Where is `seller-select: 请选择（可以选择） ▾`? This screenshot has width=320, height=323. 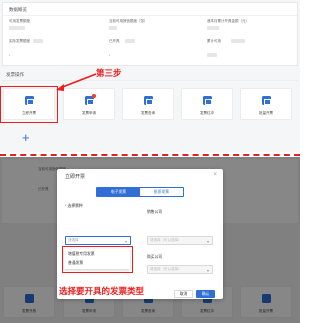 seller-select: 请选择（可以选择） ▾ is located at coordinates (180, 240).